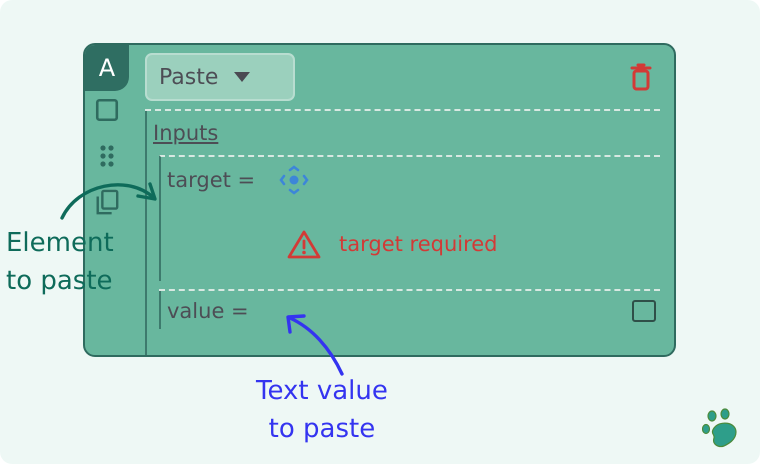  Describe the element at coordinates (185, 133) in the screenshot. I see `section-title: Inputs` at that location.